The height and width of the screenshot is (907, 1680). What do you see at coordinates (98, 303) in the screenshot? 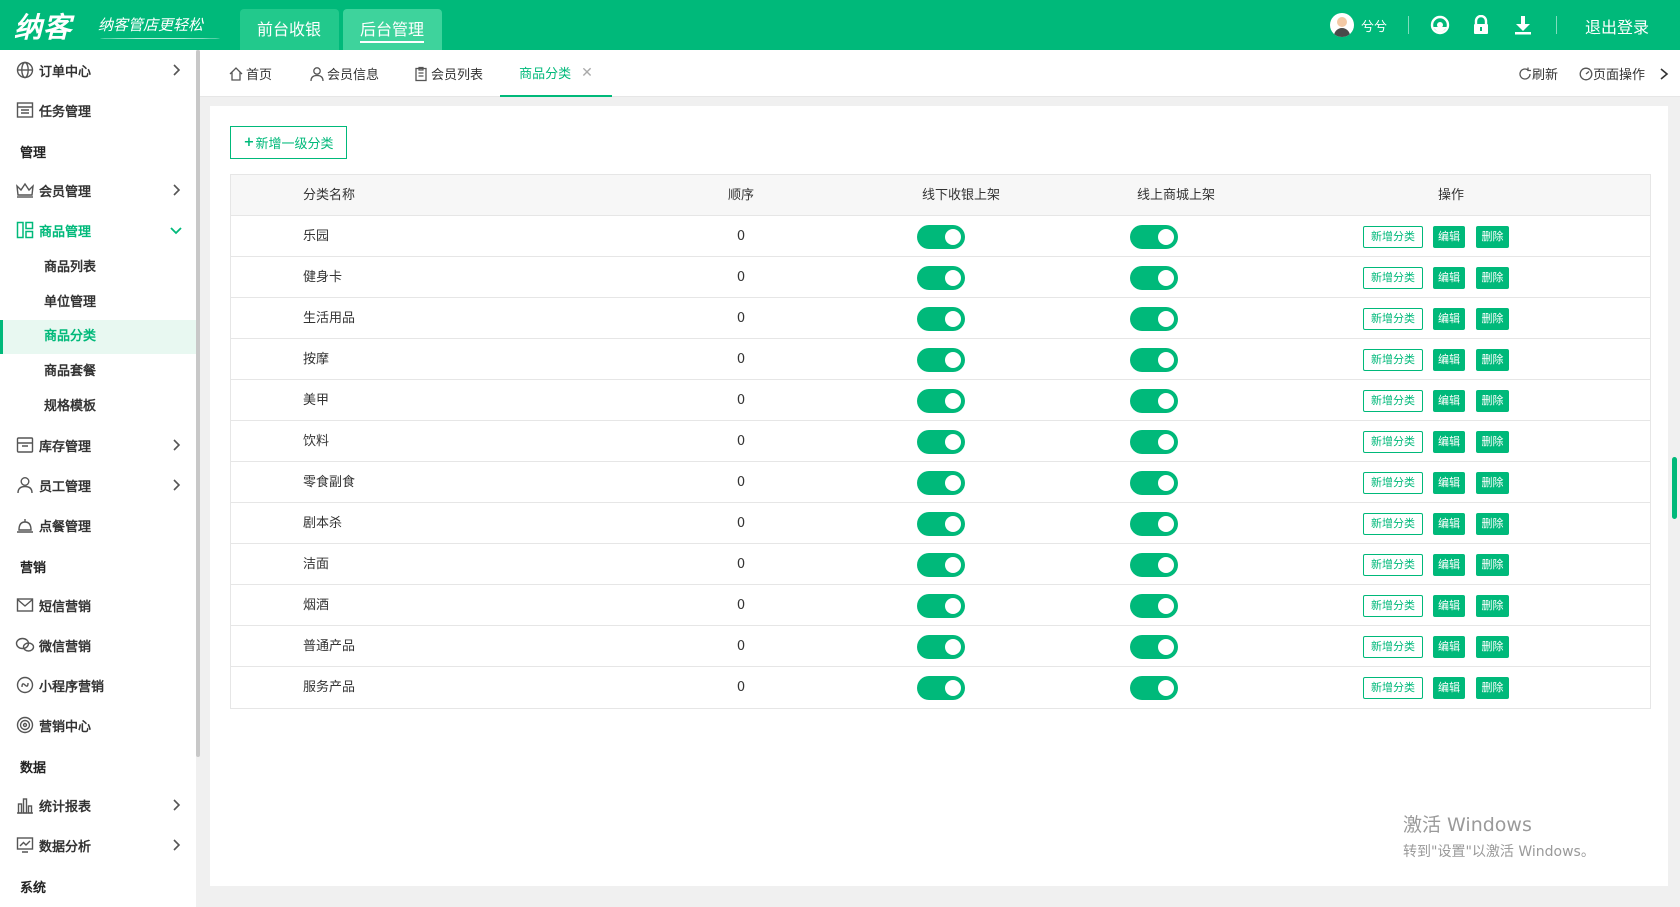
I see `sidebar-sub-unit-manage: 单位管理` at bounding box center [98, 303].